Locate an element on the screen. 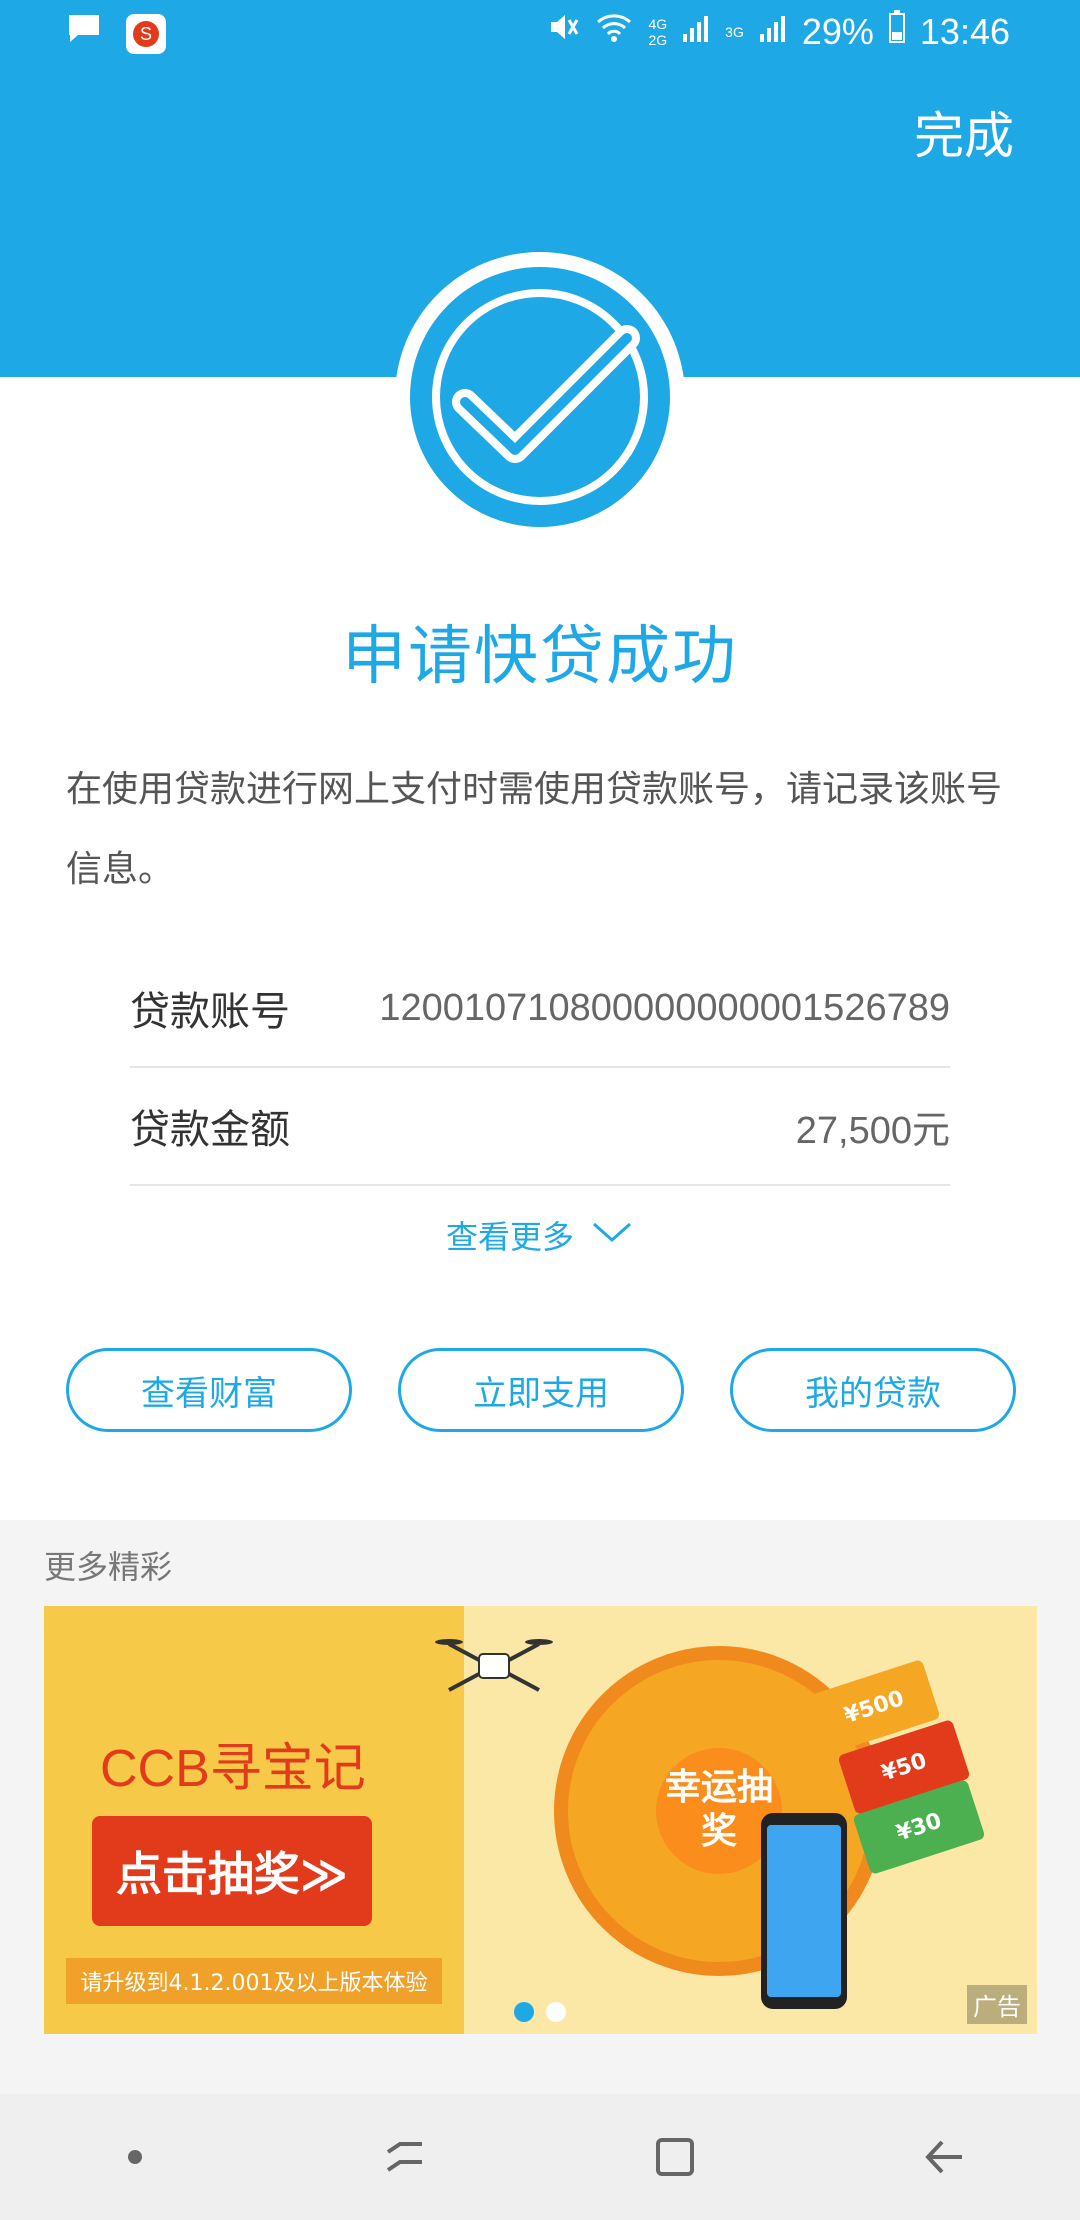  my-loans-button: 我的贷款 is located at coordinates (873, 1390).